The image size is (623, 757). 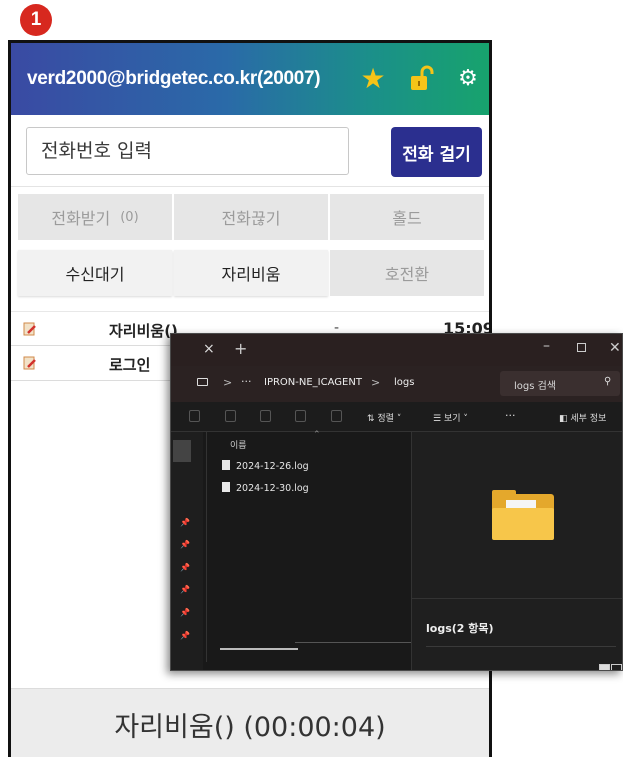 I want to click on details-view-icon, so click(x=604, y=667).